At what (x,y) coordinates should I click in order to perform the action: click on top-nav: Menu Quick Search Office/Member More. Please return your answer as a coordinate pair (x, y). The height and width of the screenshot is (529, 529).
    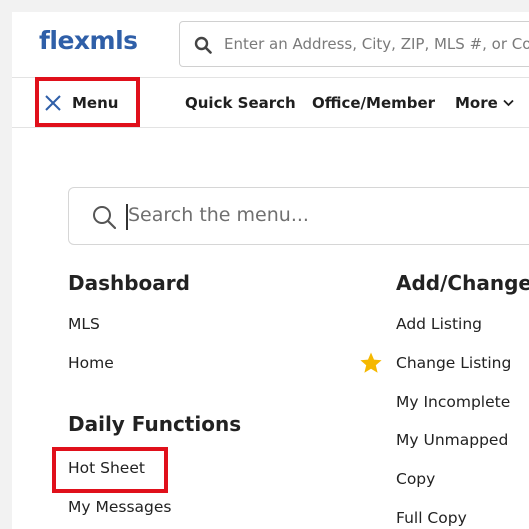
    Looking at the image, I should click on (270, 103).